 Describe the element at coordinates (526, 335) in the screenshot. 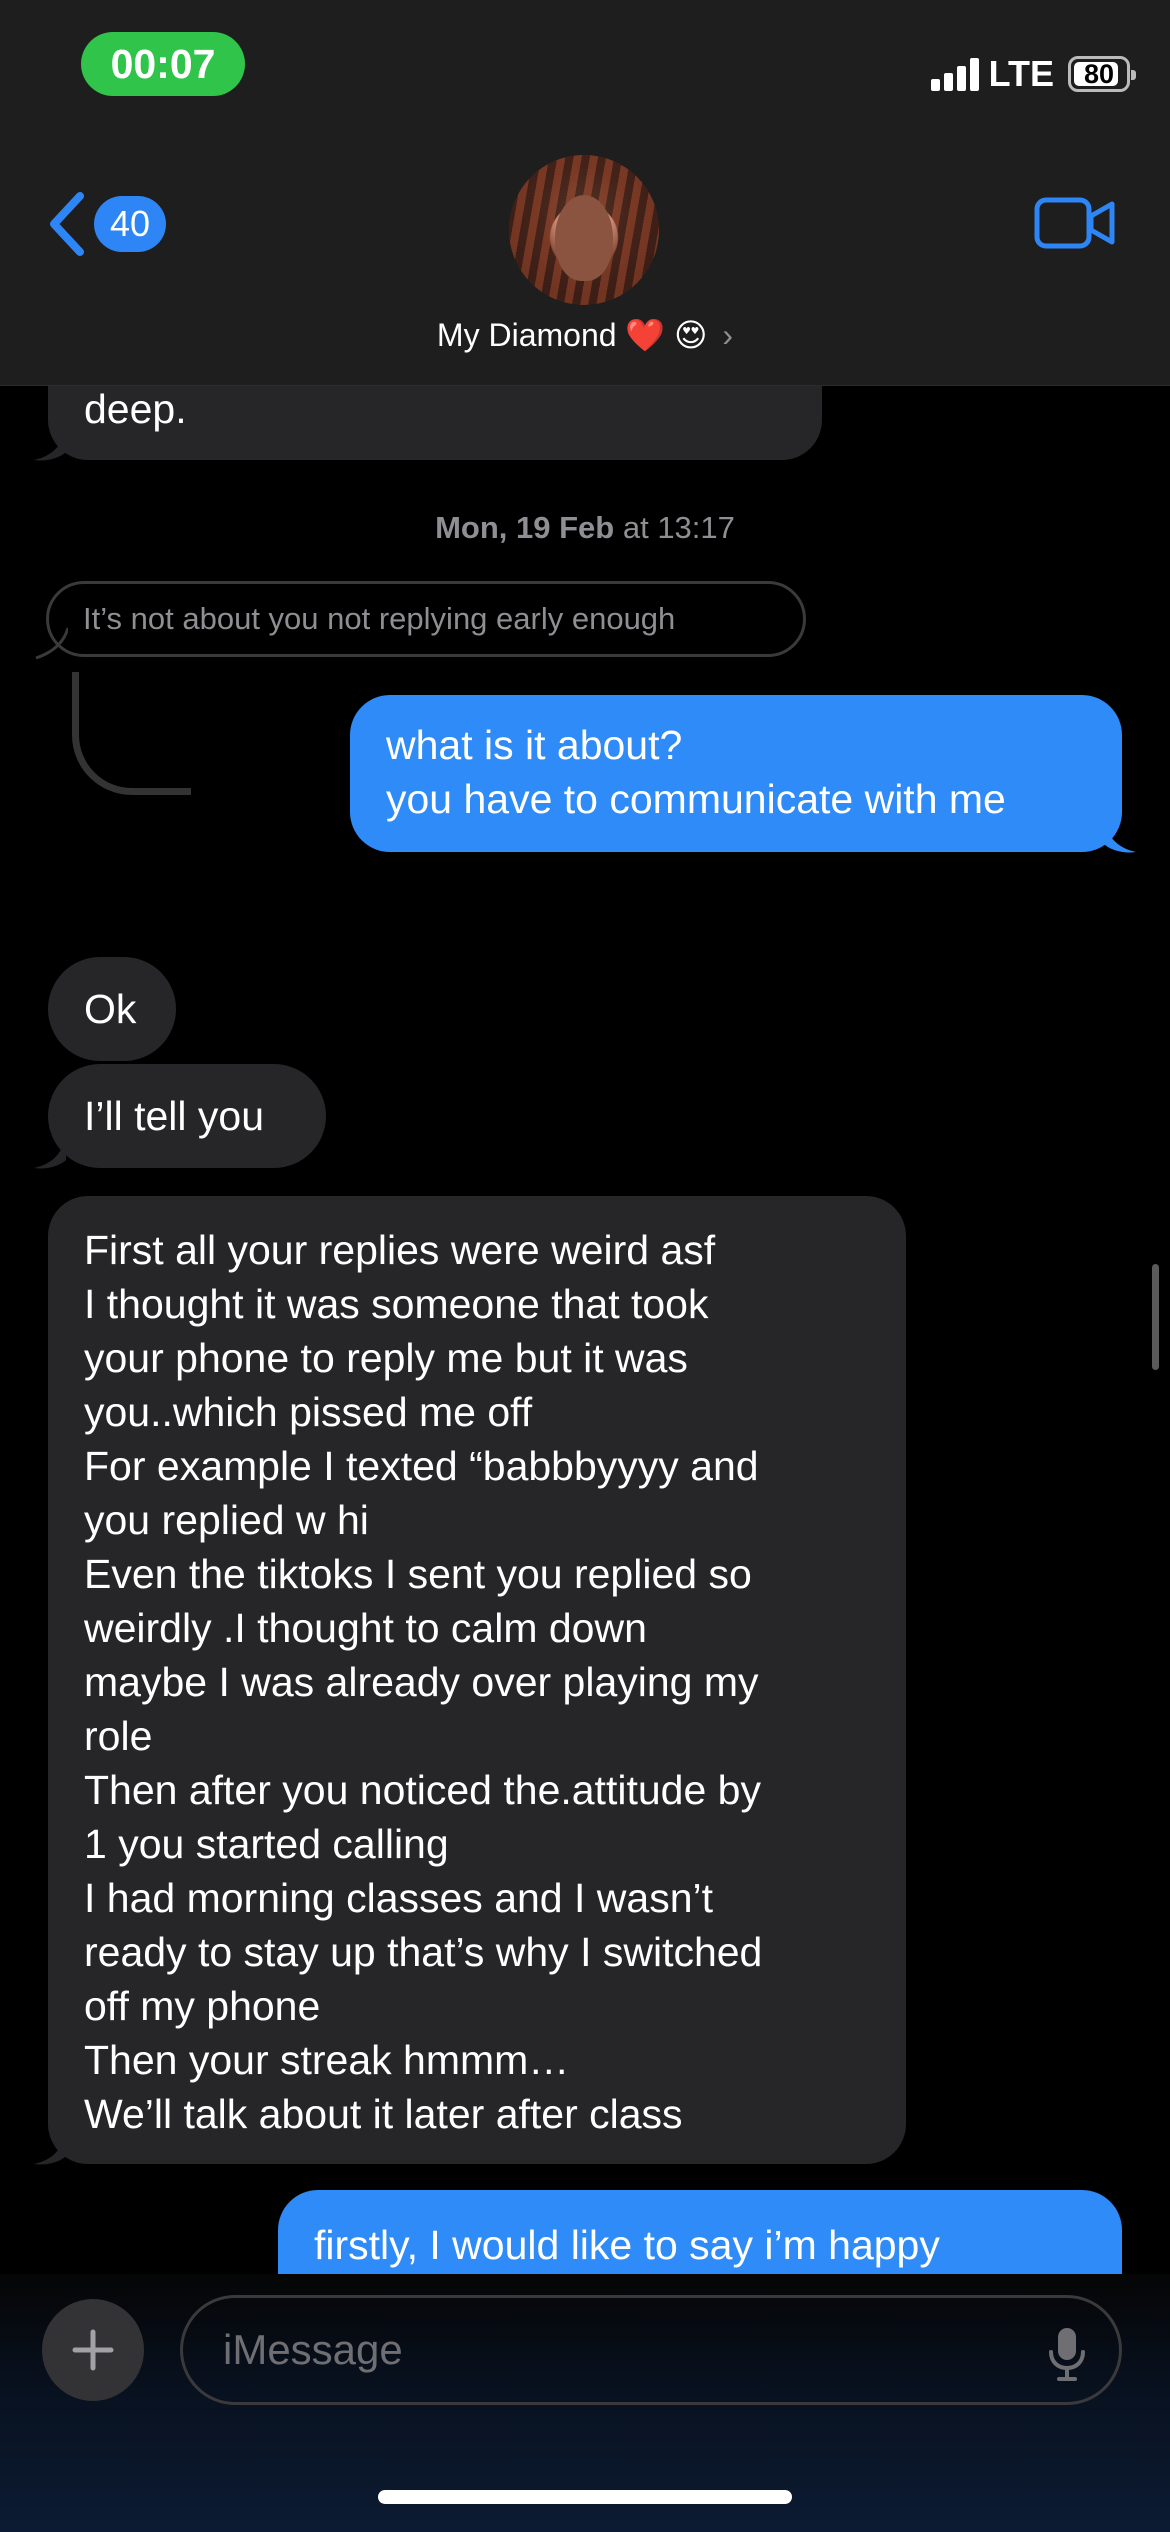

I see `contact-name: My Diamond` at that location.